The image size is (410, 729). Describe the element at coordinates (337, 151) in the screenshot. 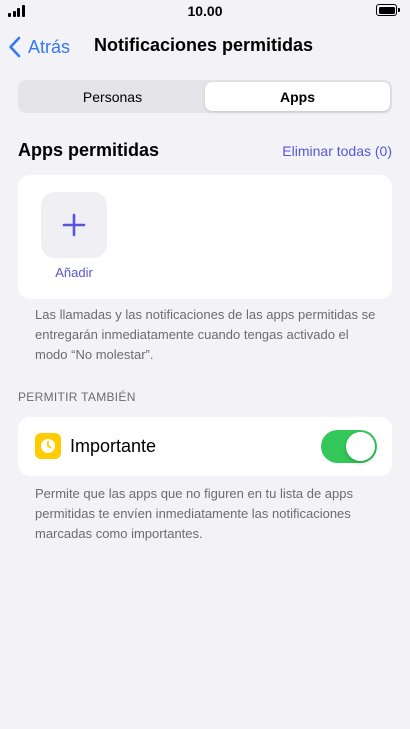

I see `remove-all-button: Eliminar todas (0)` at that location.